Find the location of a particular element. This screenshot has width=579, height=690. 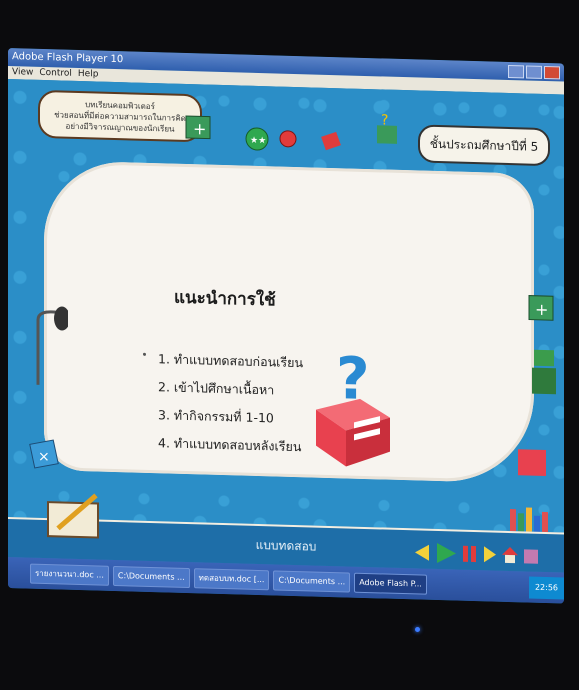

question-box-icon: ? is located at coordinates (387, 128).